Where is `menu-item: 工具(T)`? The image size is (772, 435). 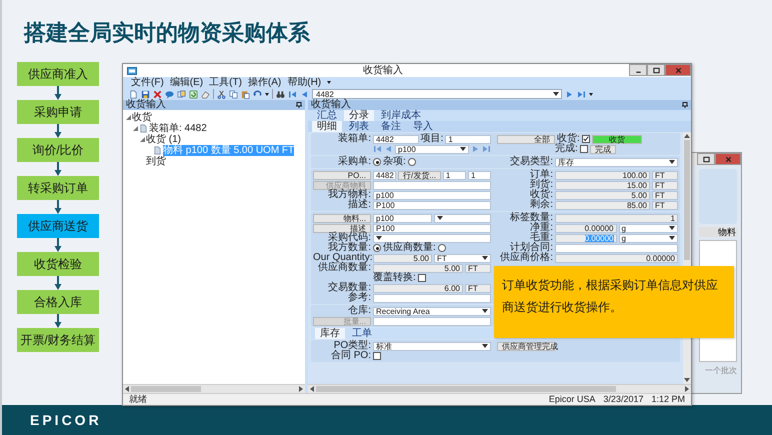 menu-item: 工具(T) is located at coordinates (225, 82).